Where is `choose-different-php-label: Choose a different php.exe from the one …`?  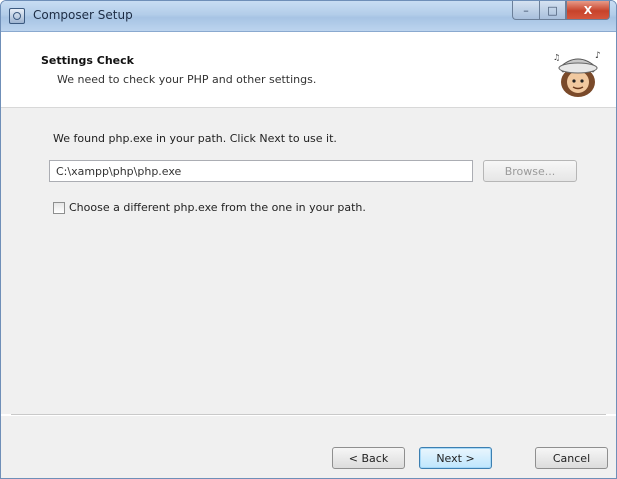 choose-different-php-label: Choose a different php.exe from the one … is located at coordinates (217, 207).